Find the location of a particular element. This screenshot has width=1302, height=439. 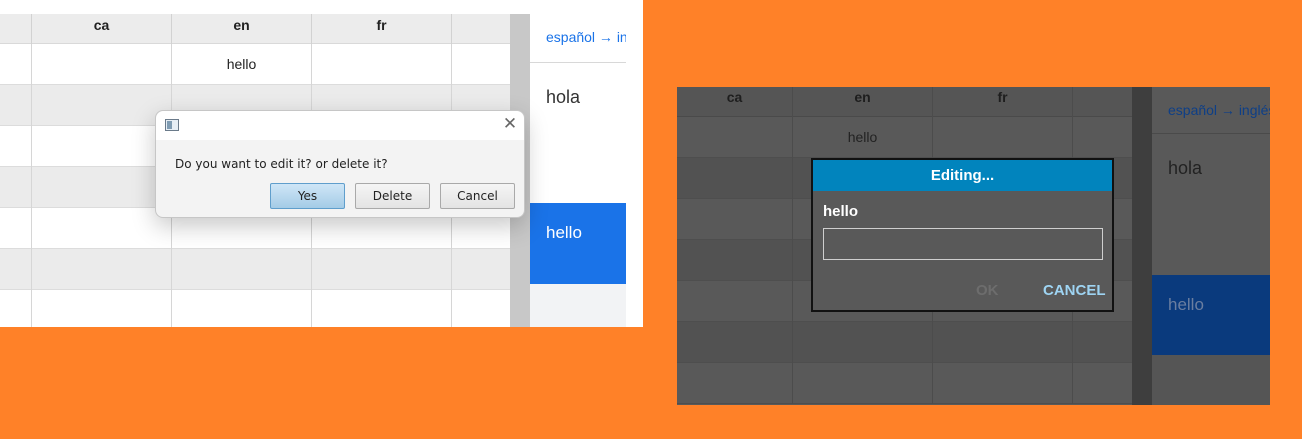

edit-input is located at coordinates (963, 244).